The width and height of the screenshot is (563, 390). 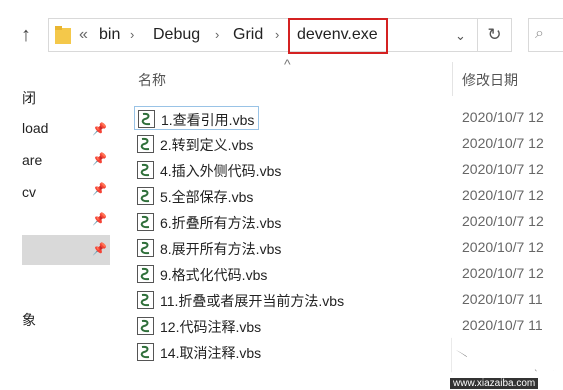 What do you see at coordinates (221, 223) in the screenshot?
I see `file-name: 6.折叠所有方法.vbs` at bounding box center [221, 223].